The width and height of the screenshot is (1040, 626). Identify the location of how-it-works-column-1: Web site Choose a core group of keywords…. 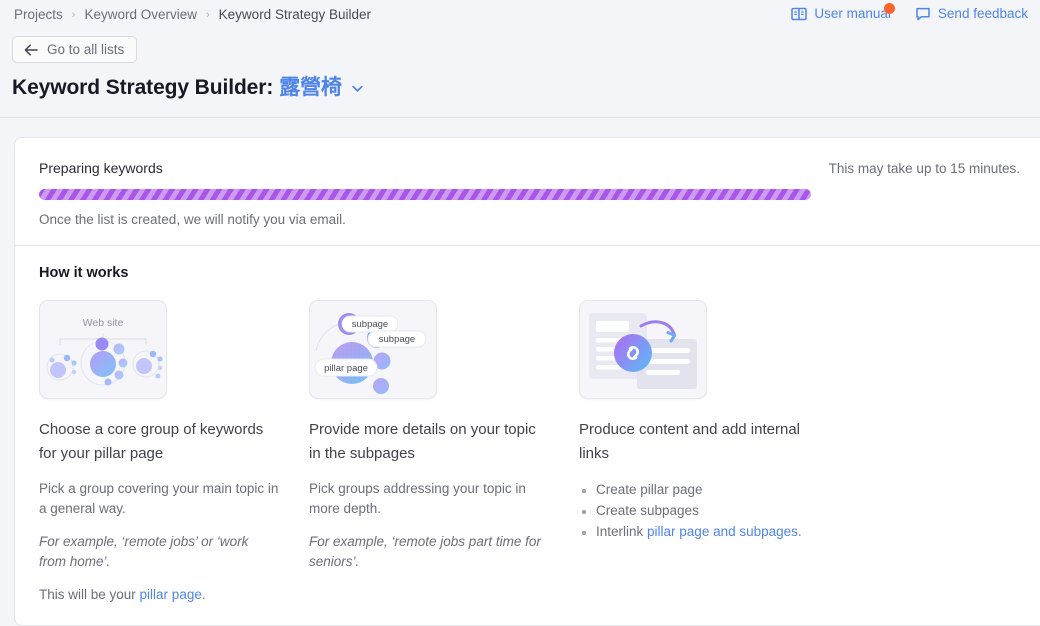
(174, 452).